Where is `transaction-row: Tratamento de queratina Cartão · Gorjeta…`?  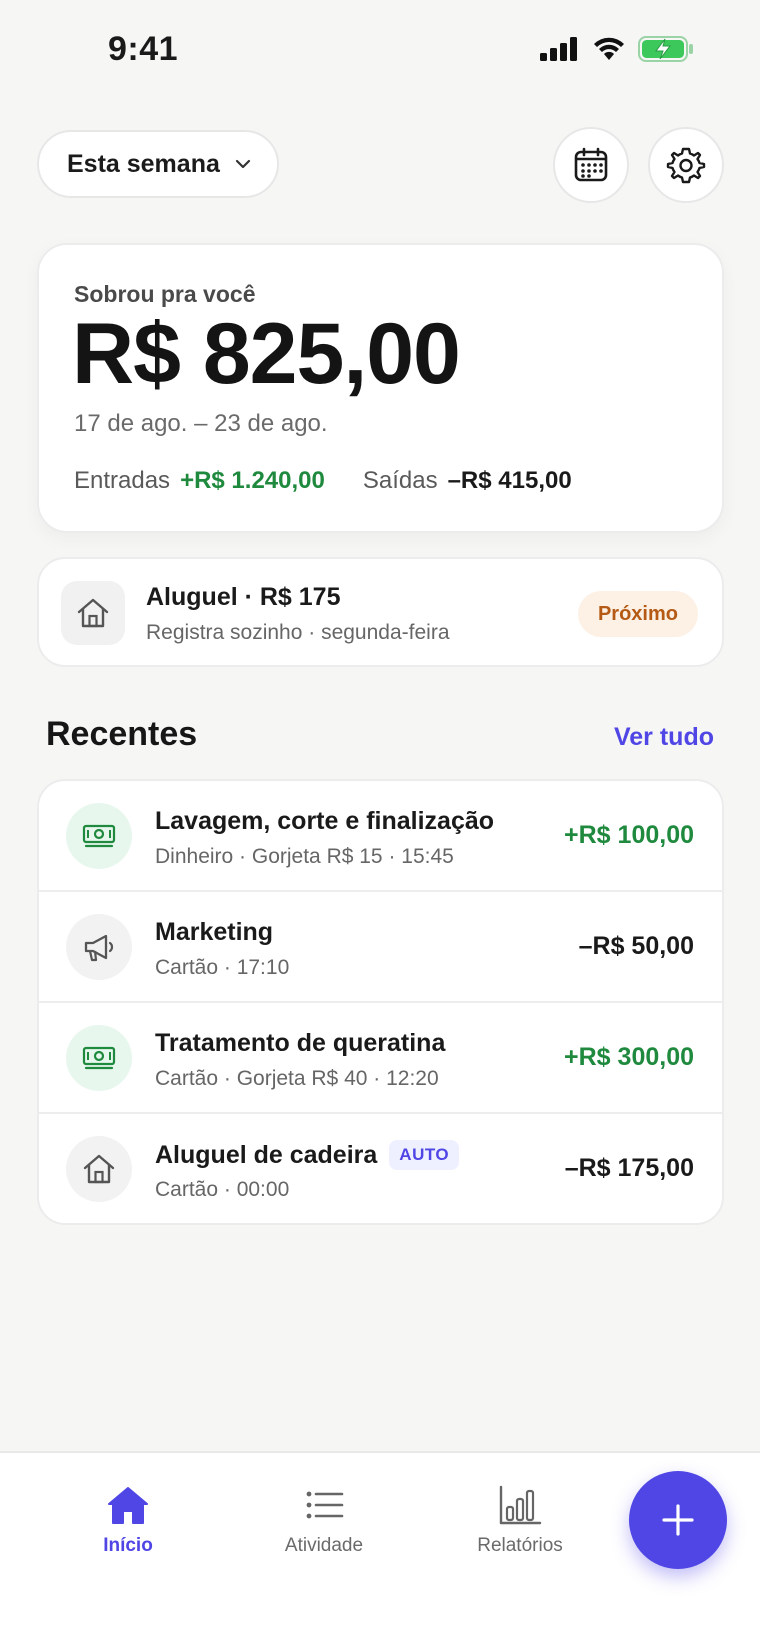
transaction-row: Tratamento de queratina Cartão · Gorjeta… is located at coordinates (380, 1058).